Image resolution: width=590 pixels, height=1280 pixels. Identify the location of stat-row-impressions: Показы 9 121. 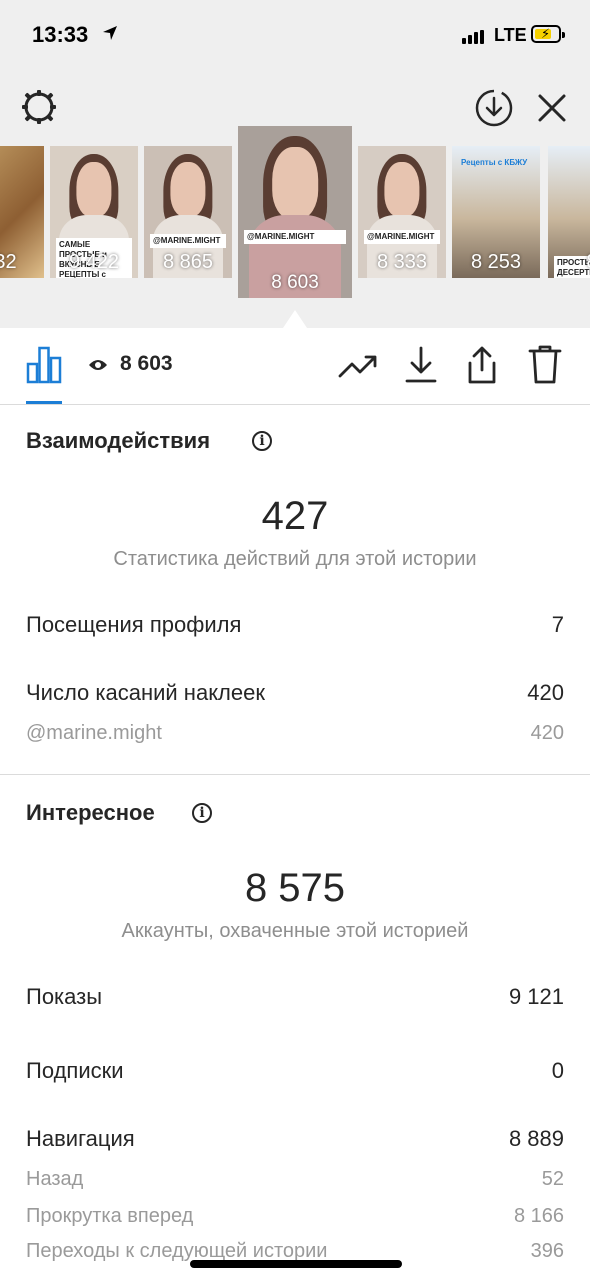
(295, 997).